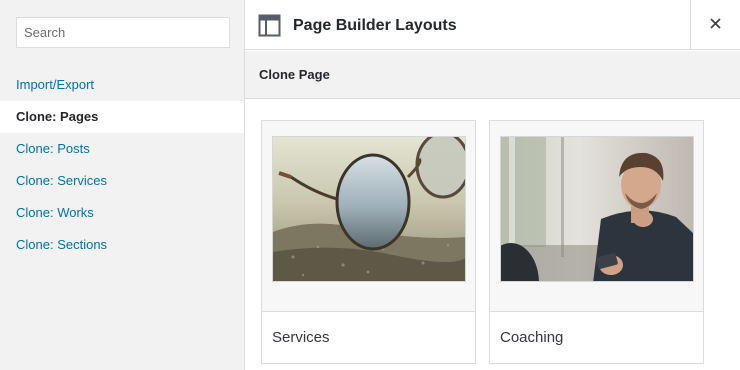 The width and height of the screenshot is (740, 370). I want to click on close-icon, so click(715, 25).